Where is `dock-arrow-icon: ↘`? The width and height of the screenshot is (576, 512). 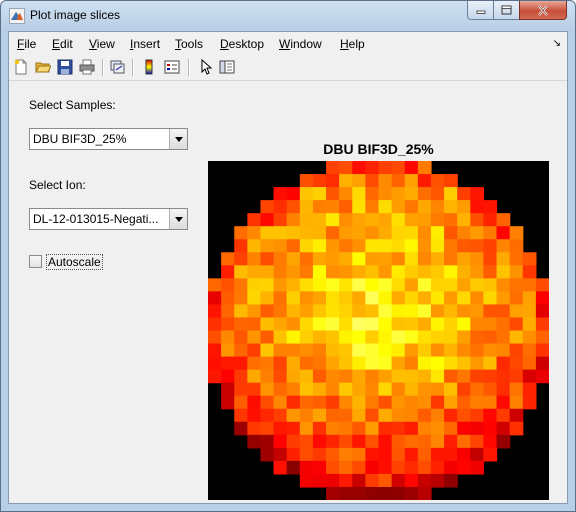
dock-arrow-icon: ↘ is located at coordinates (557, 43).